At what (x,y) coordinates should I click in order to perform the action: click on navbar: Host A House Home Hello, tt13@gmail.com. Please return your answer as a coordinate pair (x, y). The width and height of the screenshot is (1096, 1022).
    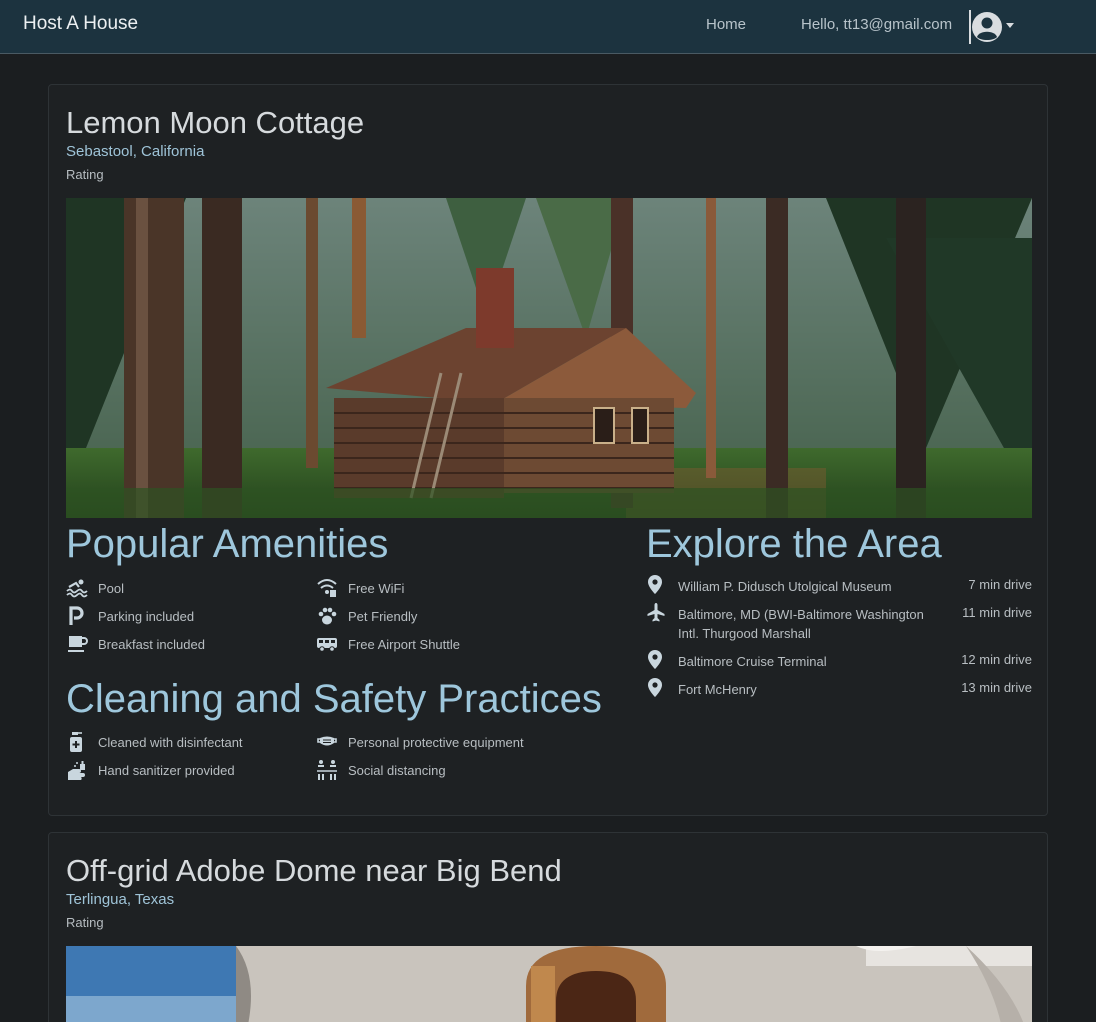
    Looking at the image, I should click on (548, 27).